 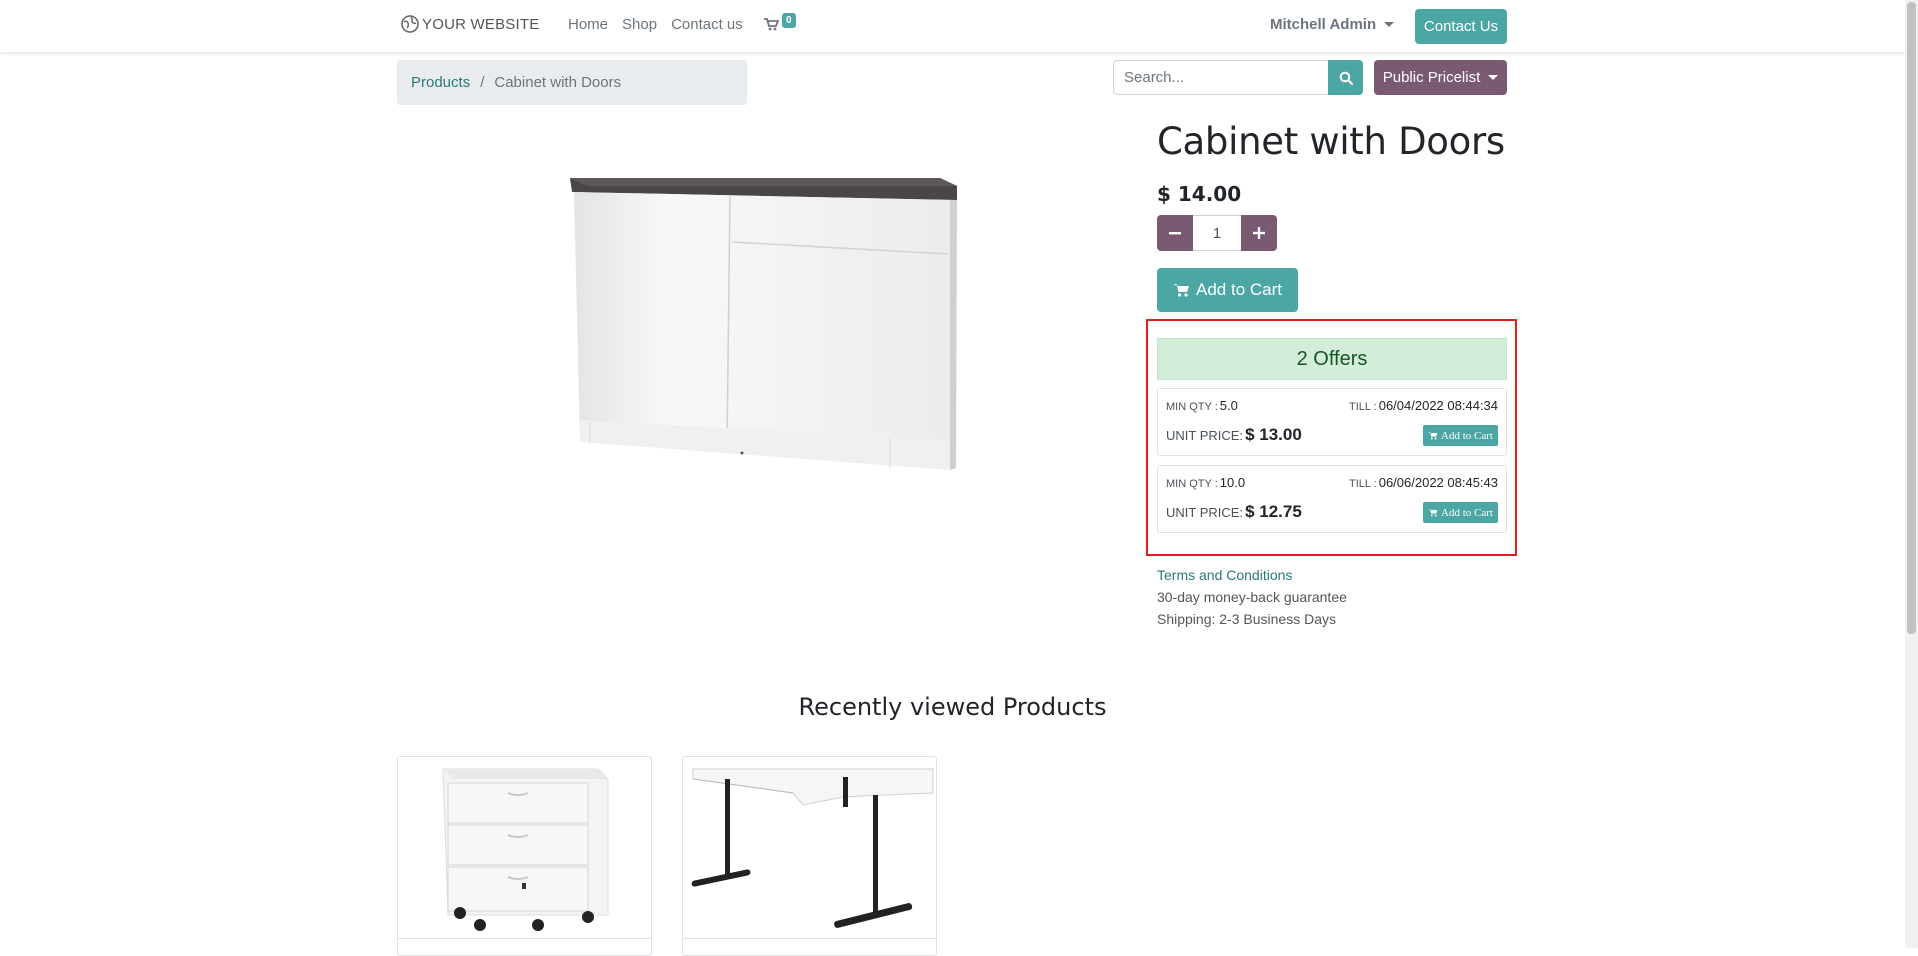 What do you see at coordinates (1252, 597) in the screenshot?
I see `guarantee-note: 30-day money-back guarantee` at bounding box center [1252, 597].